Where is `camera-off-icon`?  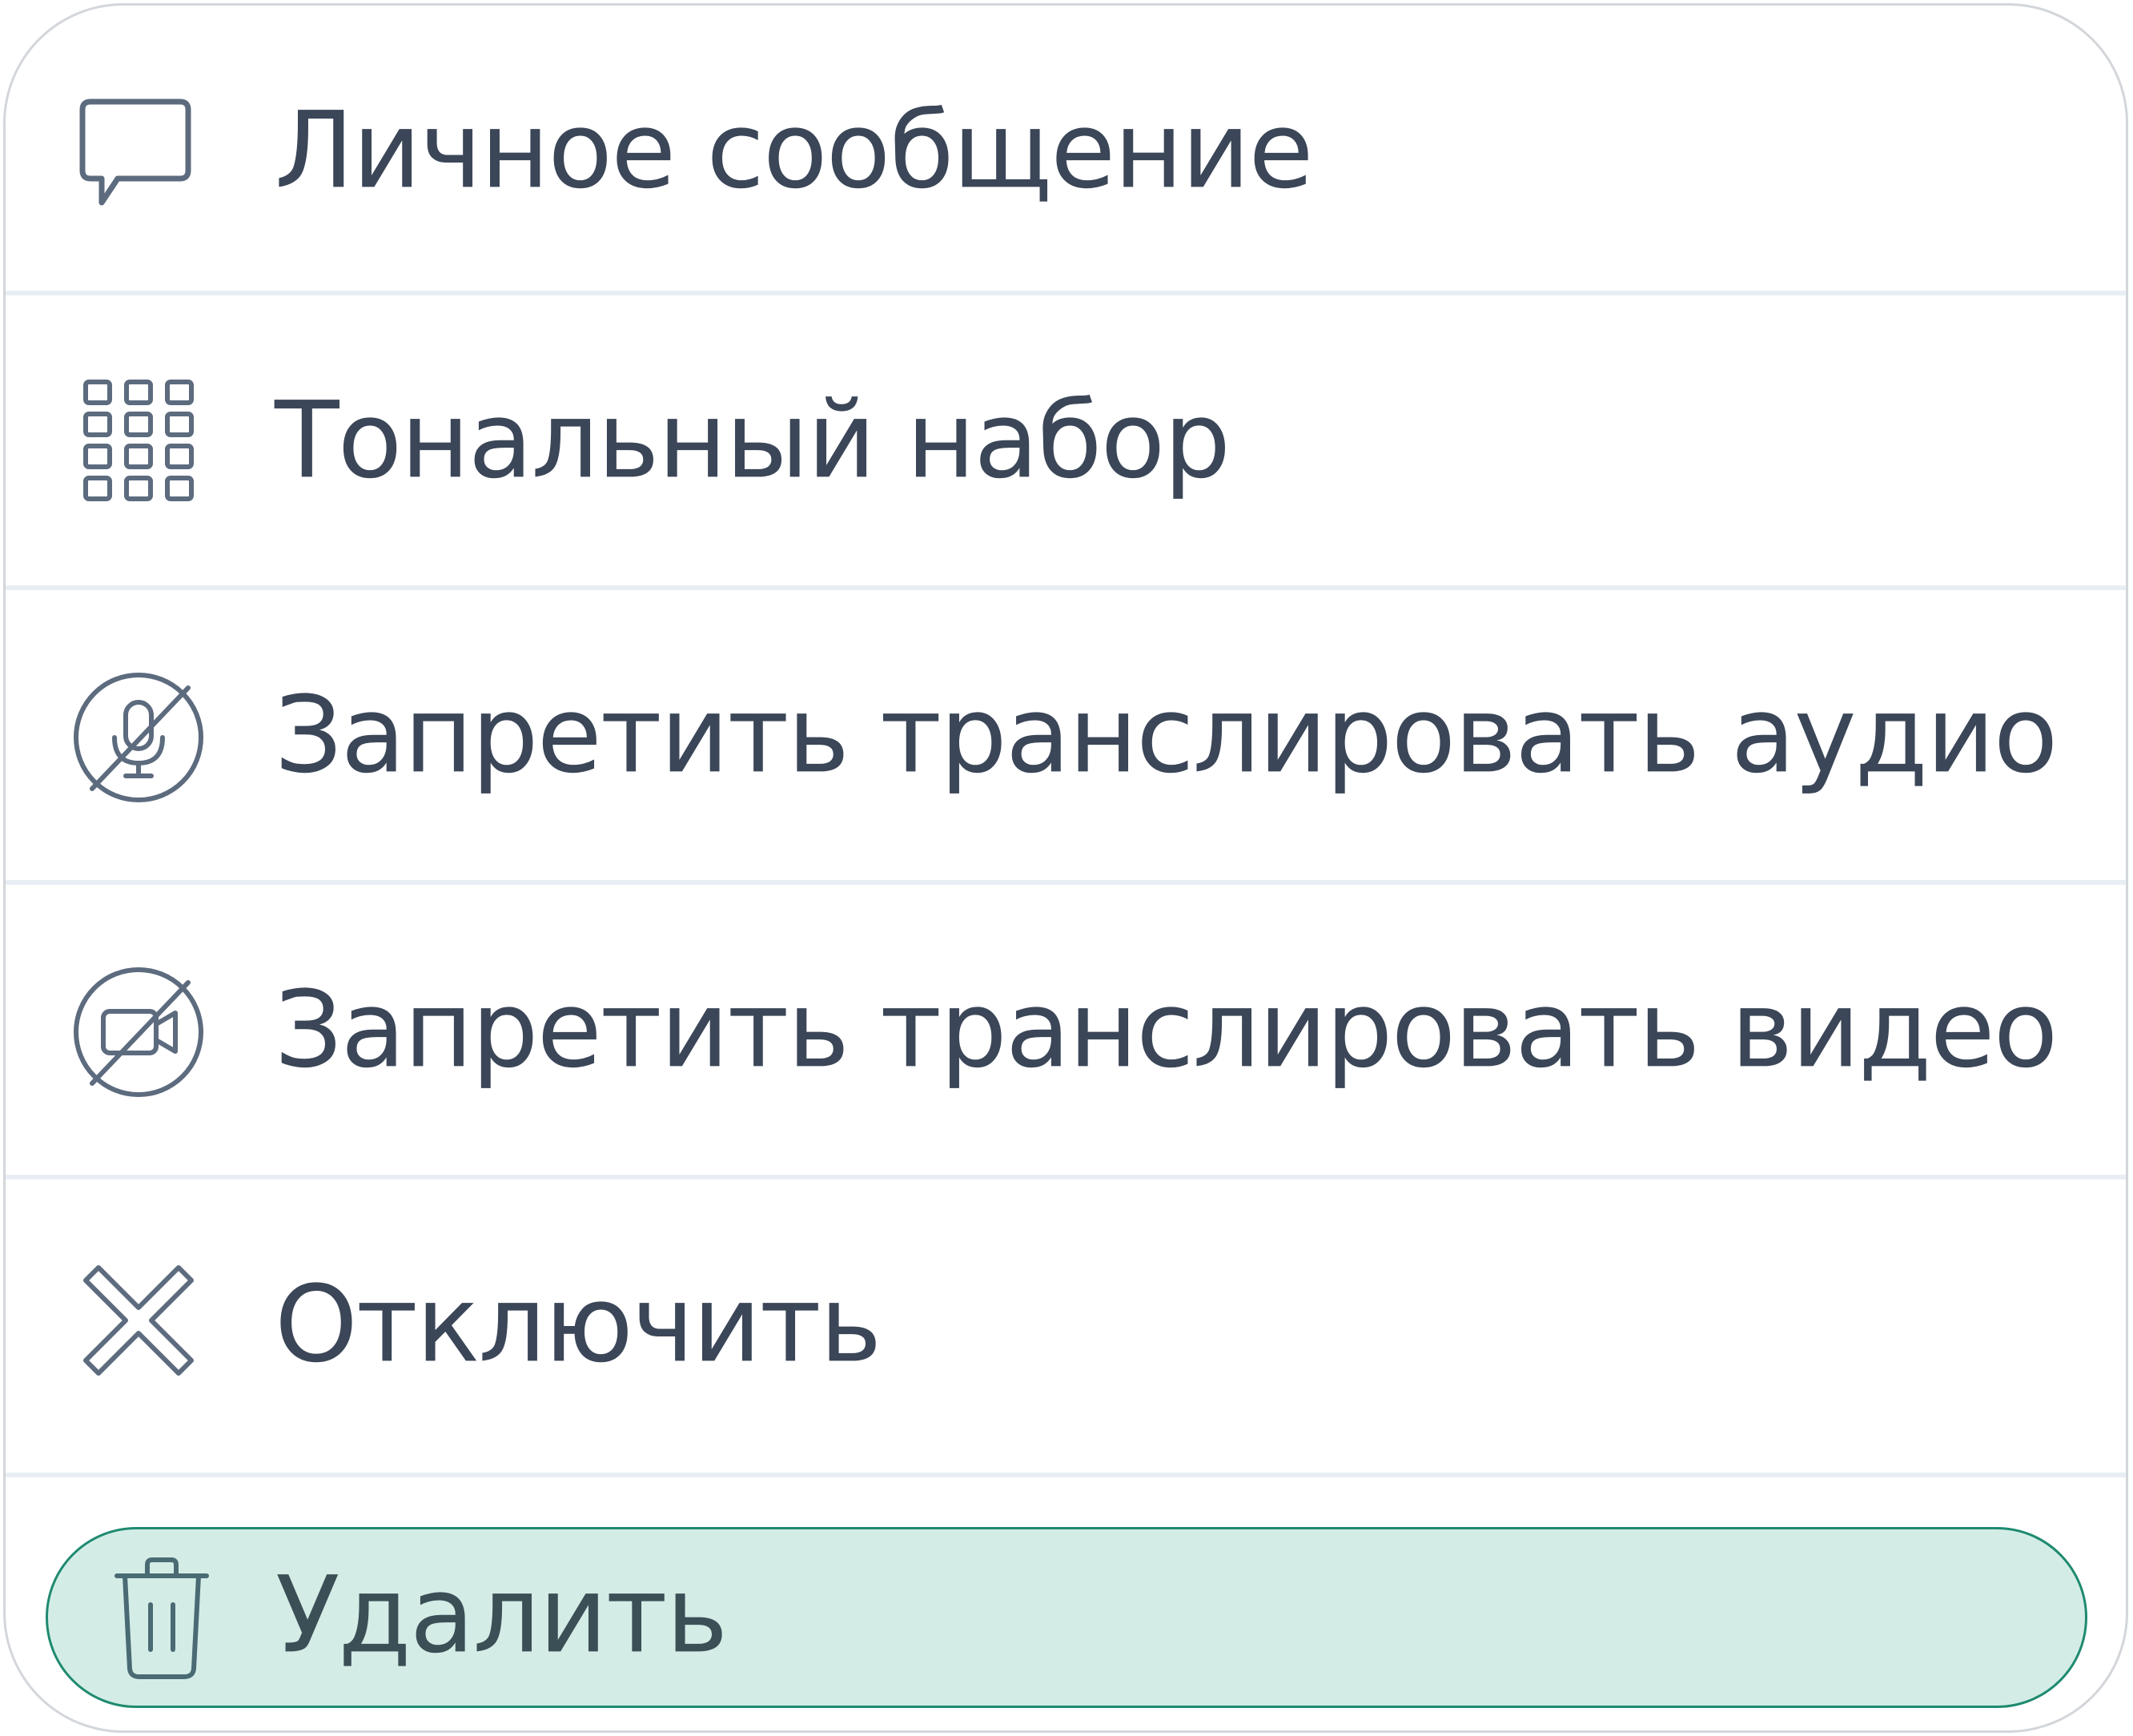 camera-off-icon is located at coordinates (138, 1032).